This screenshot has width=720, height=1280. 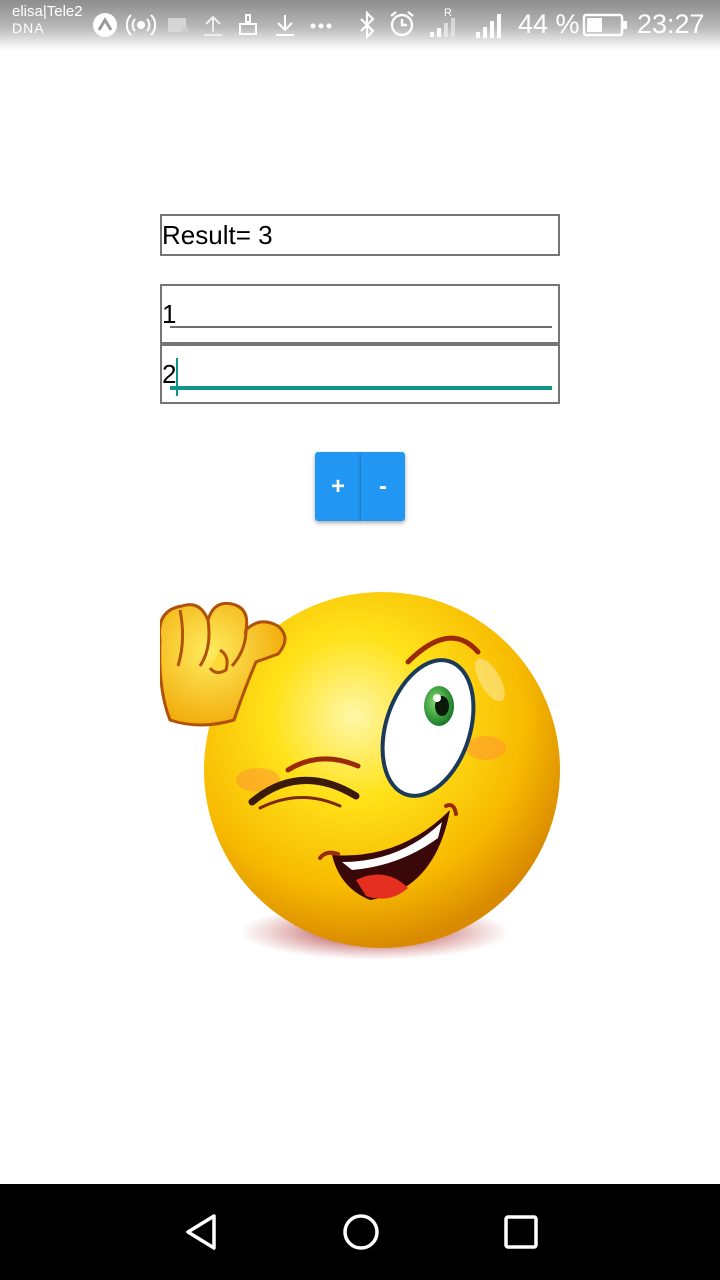 I want to click on svg-text: R, so click(x=448, y=13).